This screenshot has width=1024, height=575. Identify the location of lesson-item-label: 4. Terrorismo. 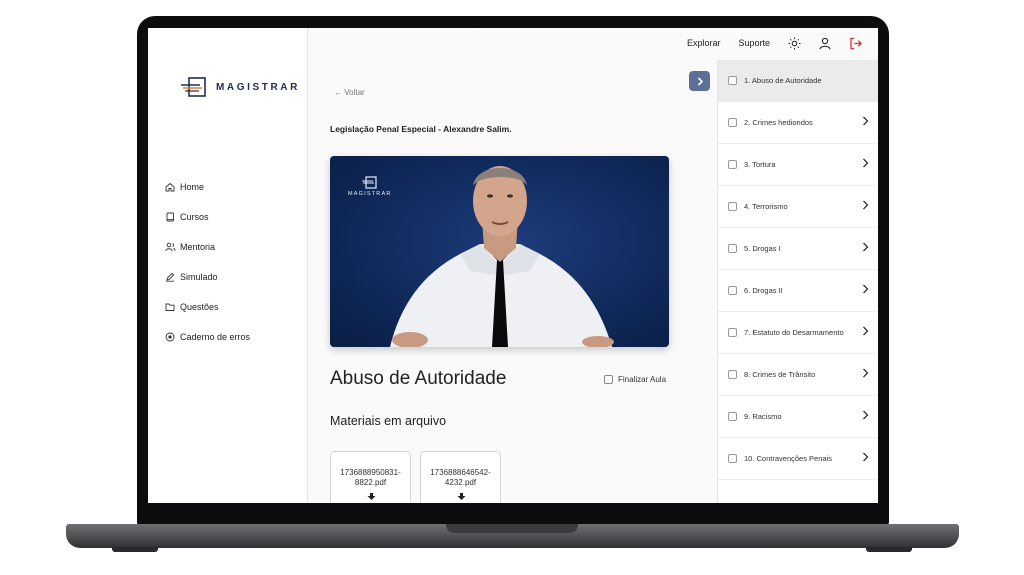
(766, 206).